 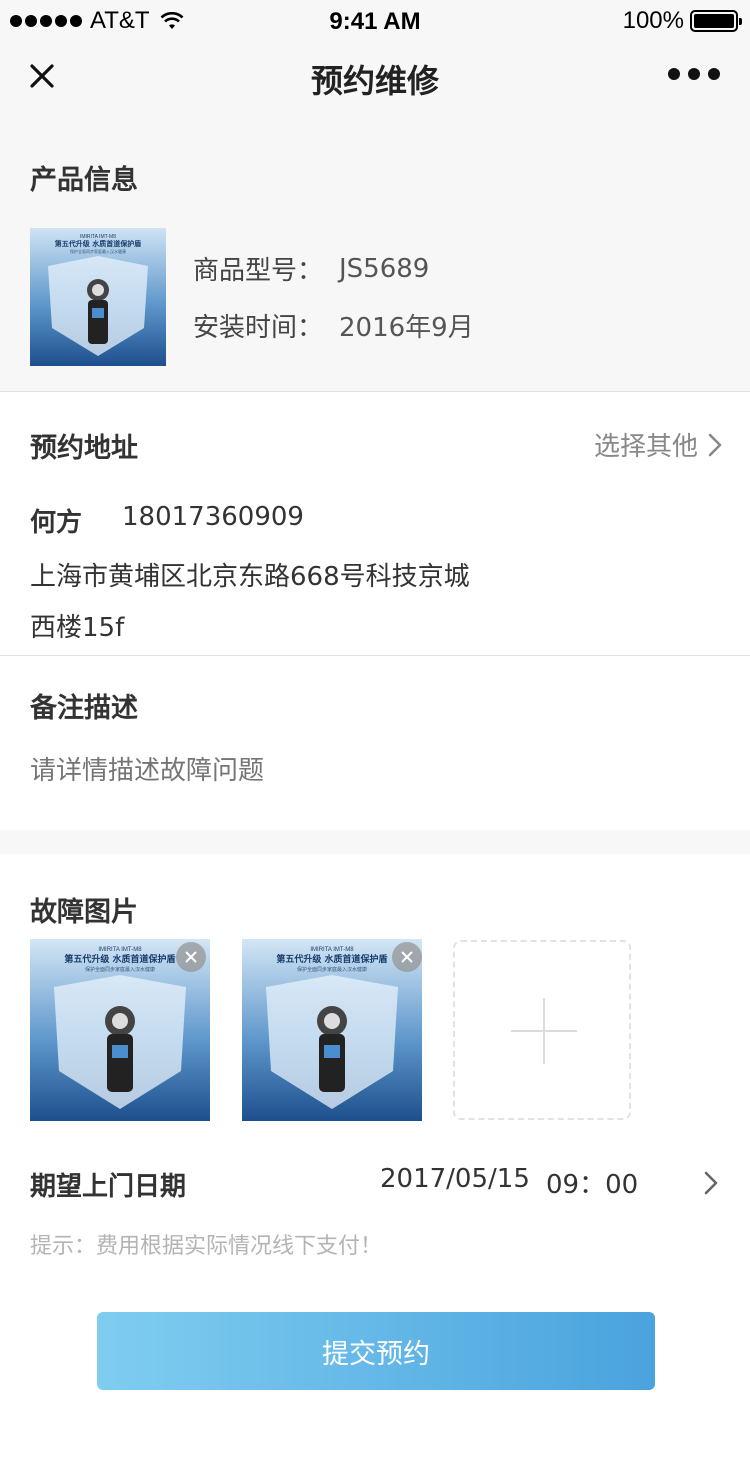 I want to click on model-row: 商品型号： JS5689, so click(x=311, y=268).